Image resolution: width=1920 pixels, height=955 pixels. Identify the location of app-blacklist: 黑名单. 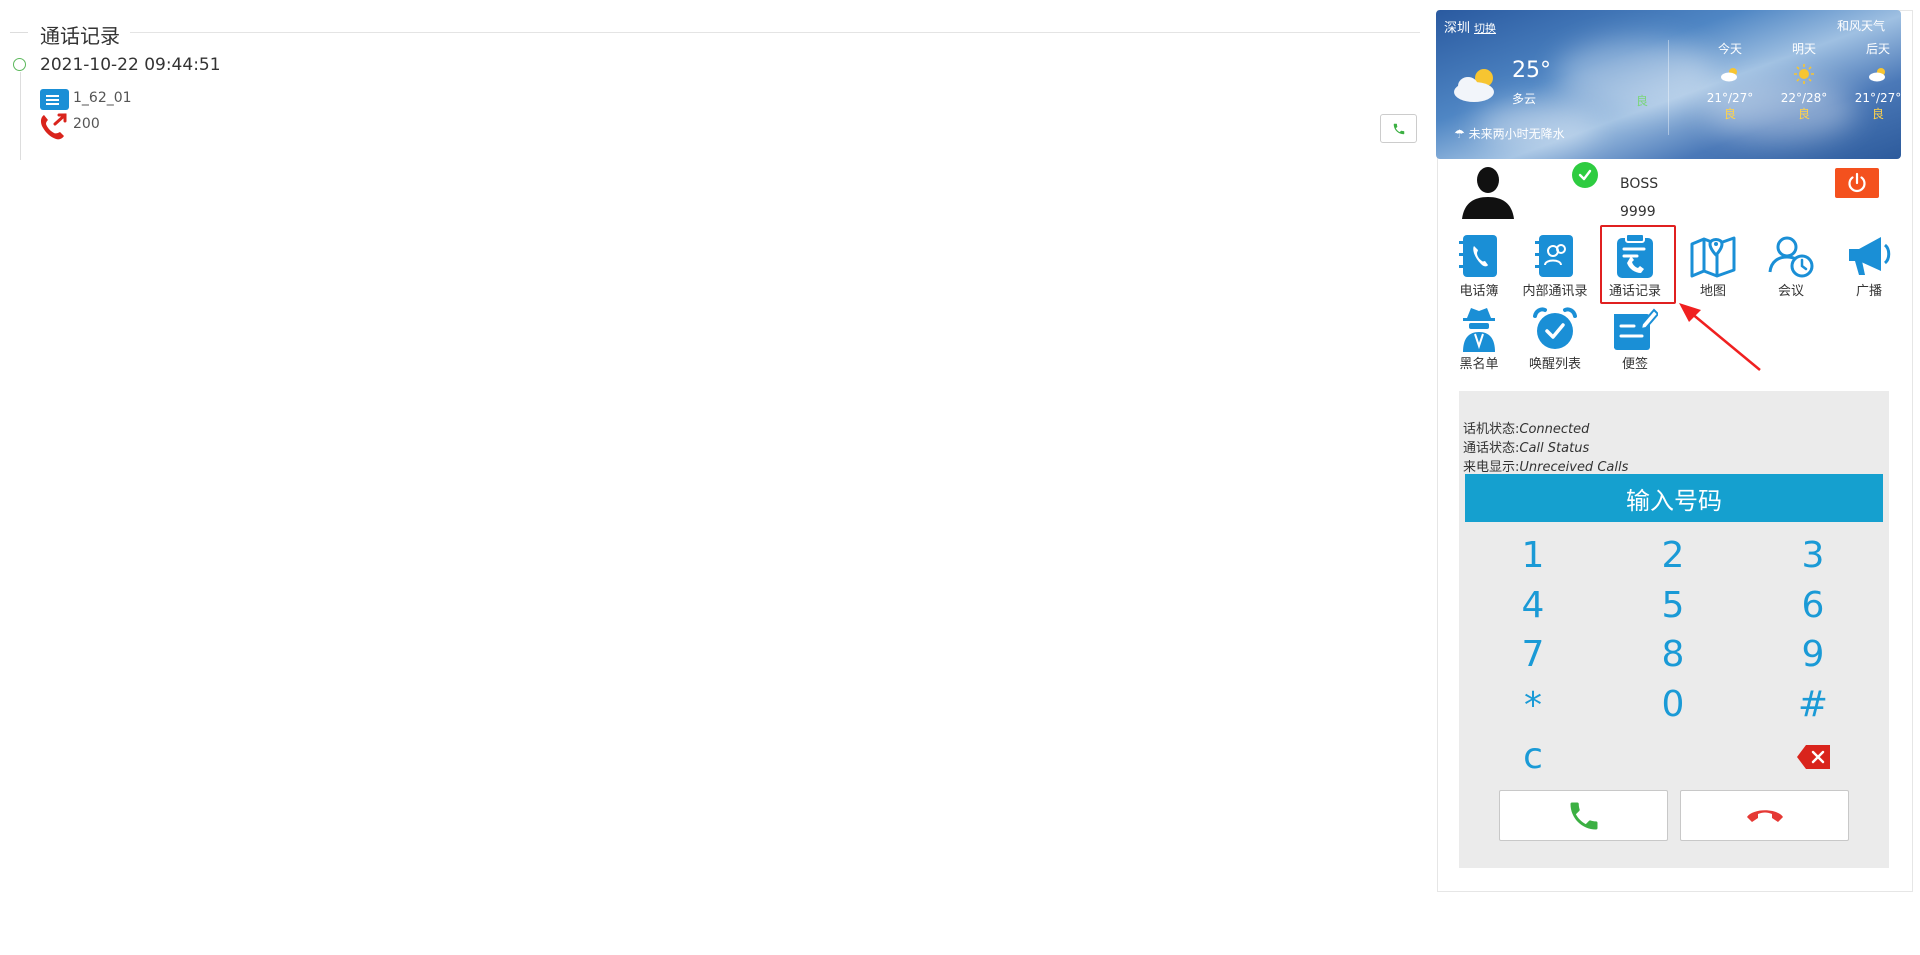
(1479, 338).